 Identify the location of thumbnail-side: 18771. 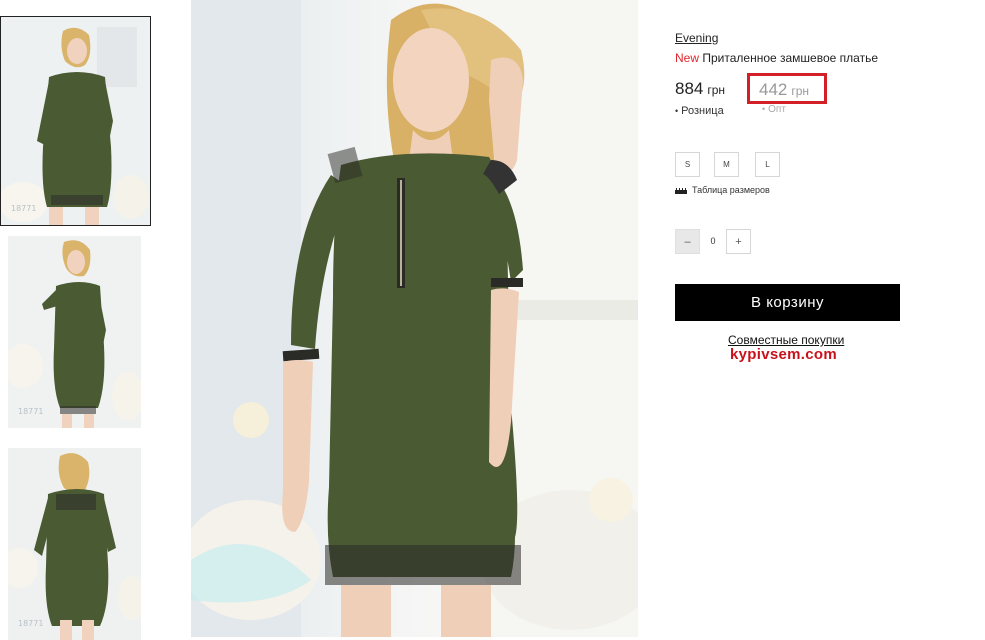
(74, 332).